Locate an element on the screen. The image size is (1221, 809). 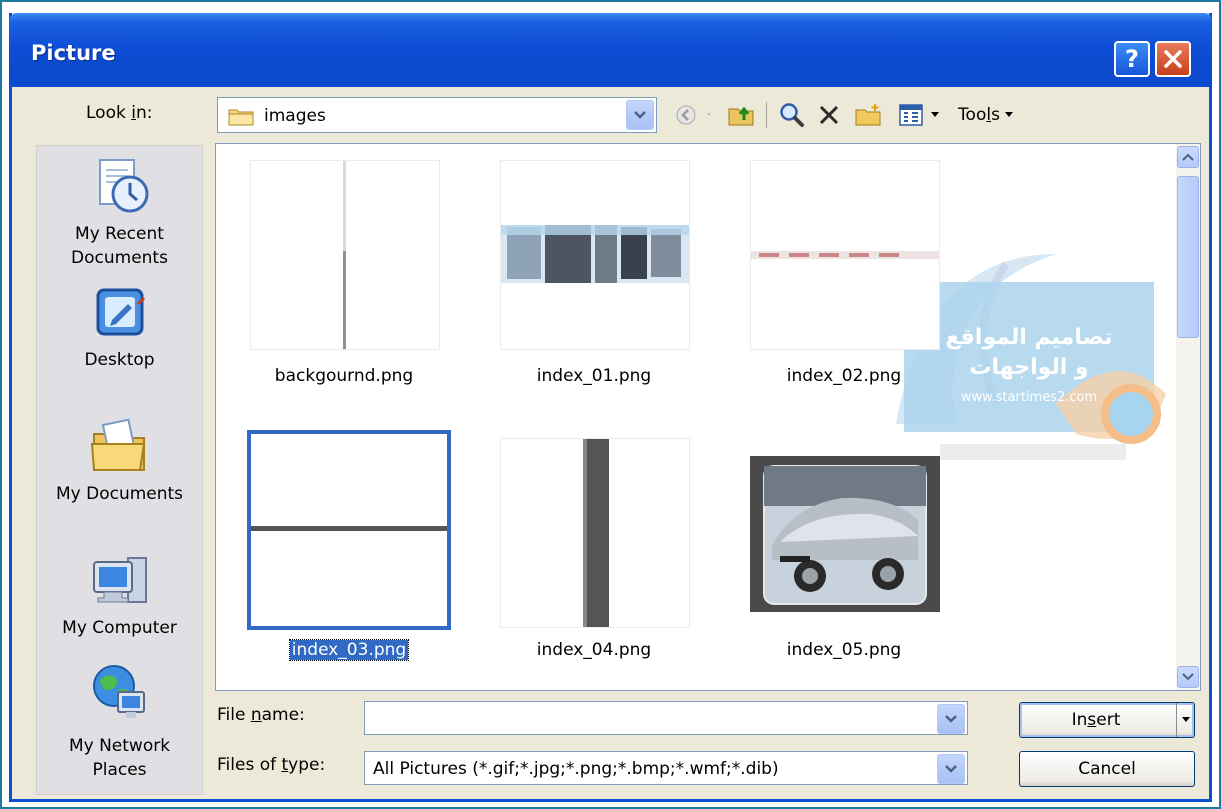
place-desktop: Desktop is located at coordinates (119, 329).